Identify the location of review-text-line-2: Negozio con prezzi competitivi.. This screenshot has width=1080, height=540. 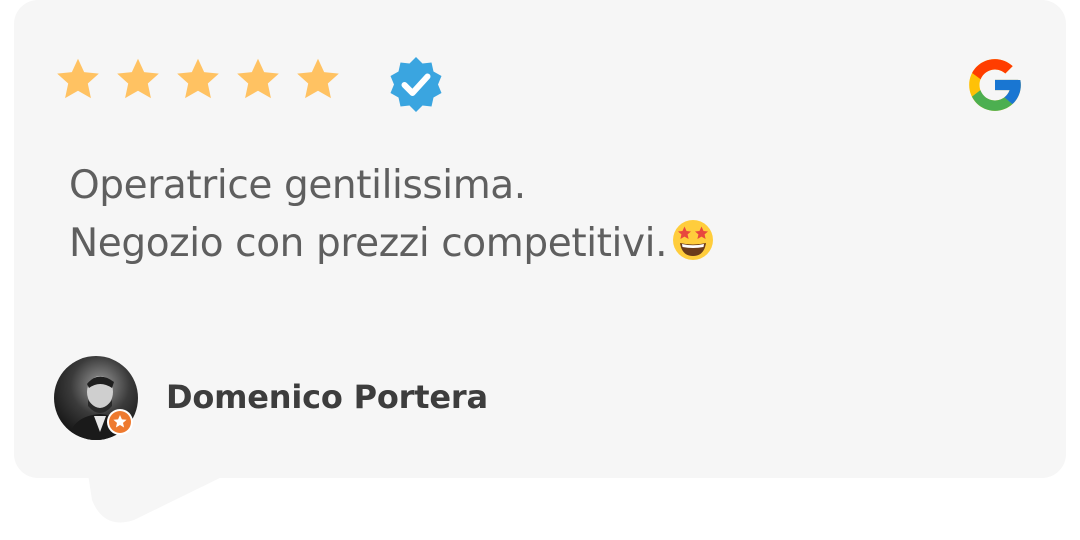
(368, 243).